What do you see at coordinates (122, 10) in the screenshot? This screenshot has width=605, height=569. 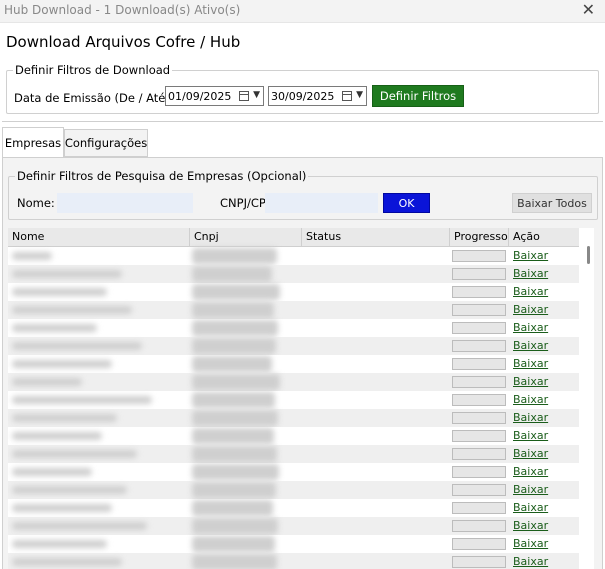 I see `window-title: Hub Download - 1 Download(s) Ativo(s)` at bounding box center [122, 10].